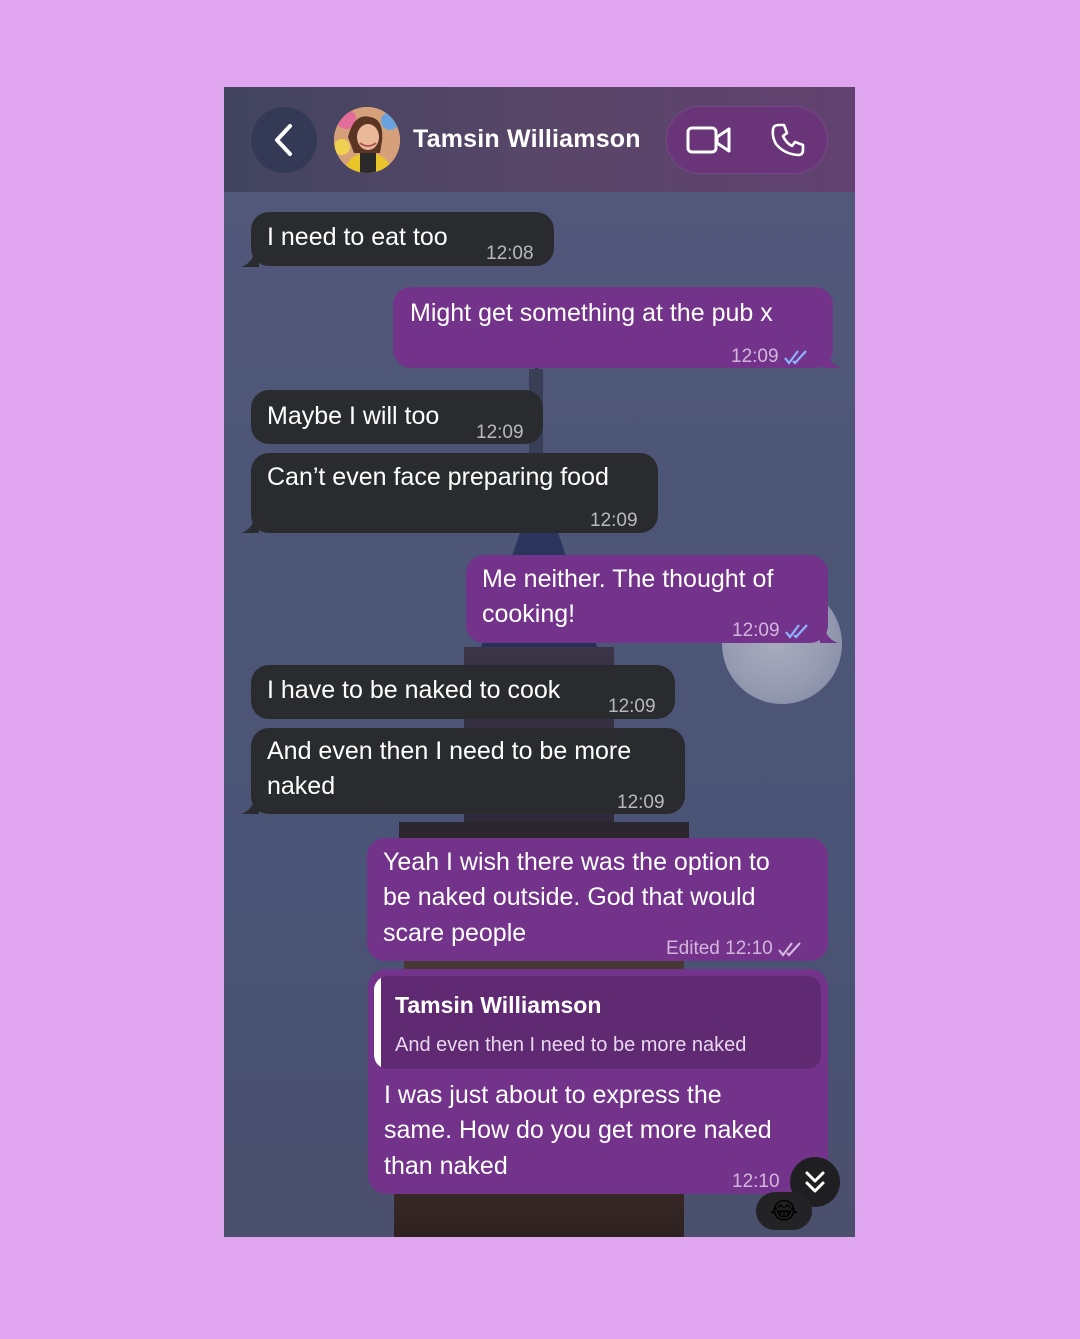  I want to click on laughing-emoji-icon: 😂, so click(784, 1211).